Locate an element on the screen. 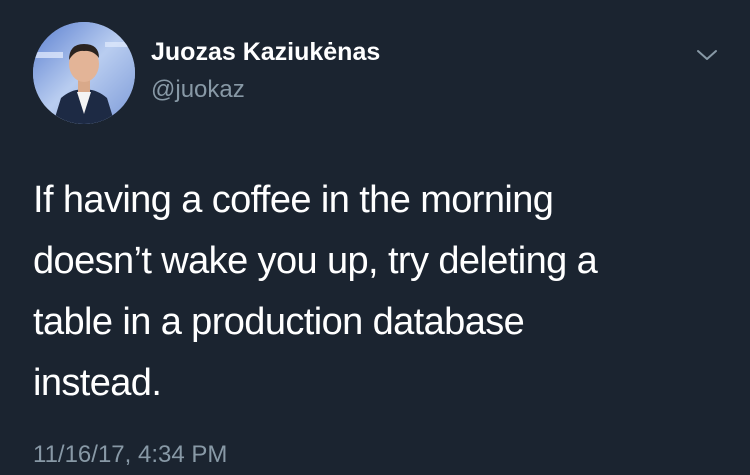  profile-photo-icon is located at coordinates (84, 73).